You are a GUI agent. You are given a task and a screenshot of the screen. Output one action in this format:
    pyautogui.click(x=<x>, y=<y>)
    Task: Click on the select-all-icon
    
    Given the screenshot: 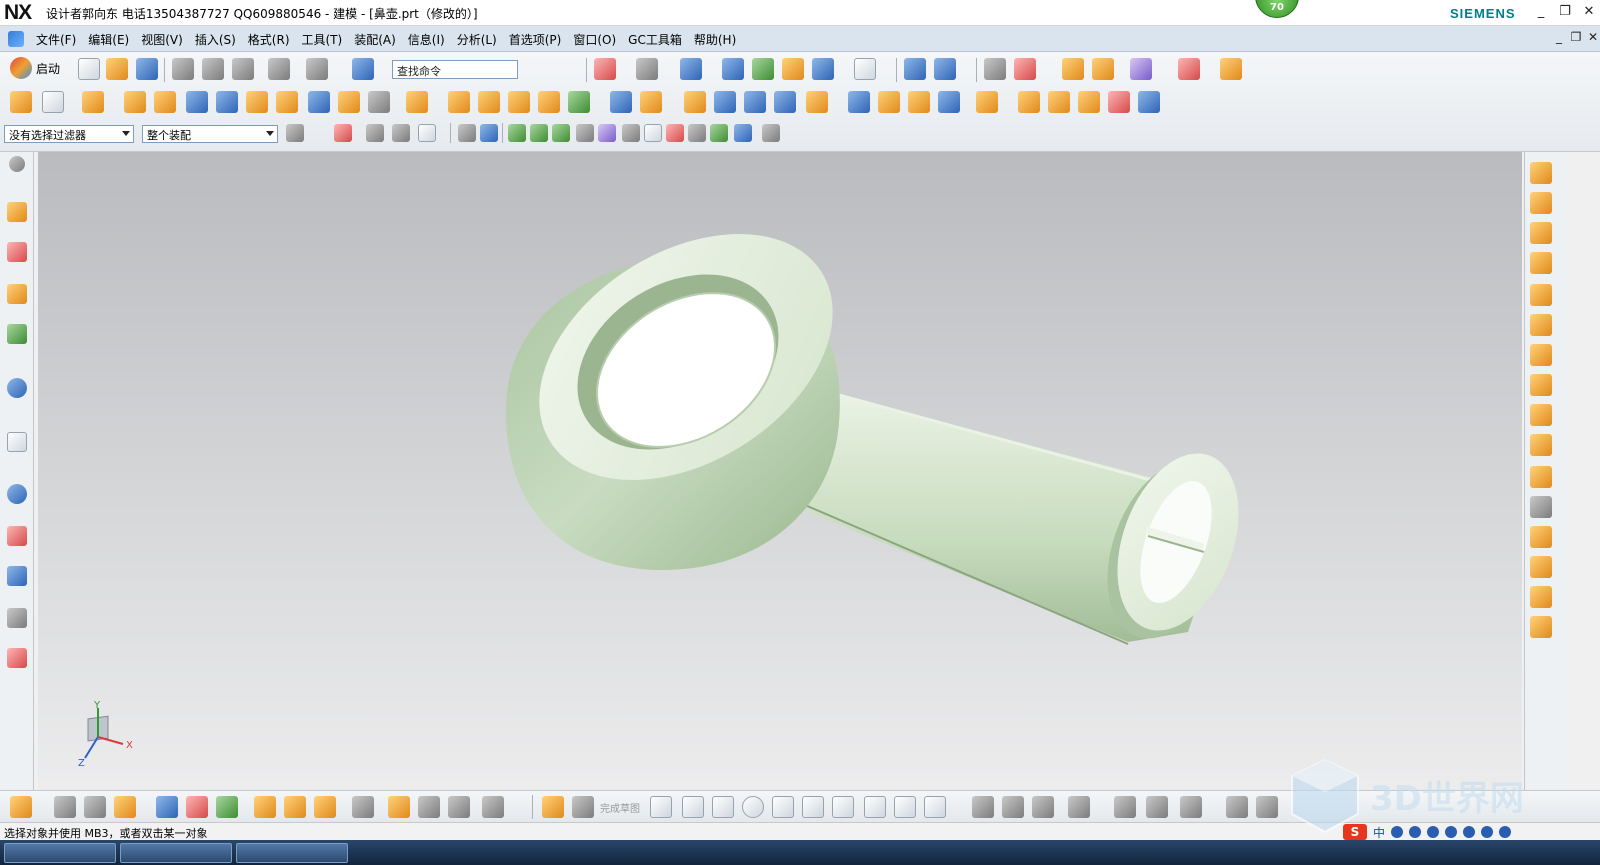 What is the action you would take?
    pyautogui.click(x=343, y=133)
    